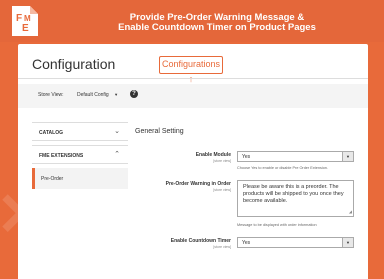  What do you see at coordinates (51, 95) in the screenshot?
I see `store-view-label: Store View:` at bounding box center [51, 95].